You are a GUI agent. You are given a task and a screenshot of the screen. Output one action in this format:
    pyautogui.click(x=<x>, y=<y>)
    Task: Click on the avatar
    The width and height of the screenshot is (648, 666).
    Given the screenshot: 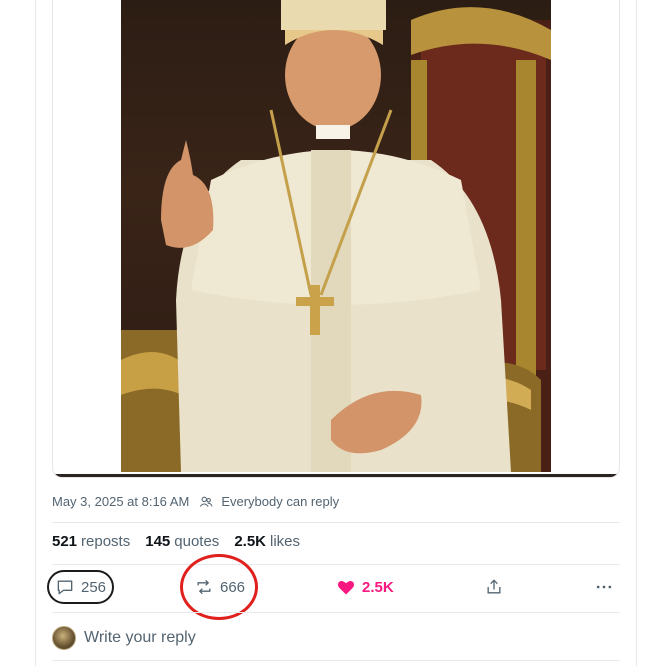 What is the action you would take?
    pyautogui.click(x=64, y=638)
    